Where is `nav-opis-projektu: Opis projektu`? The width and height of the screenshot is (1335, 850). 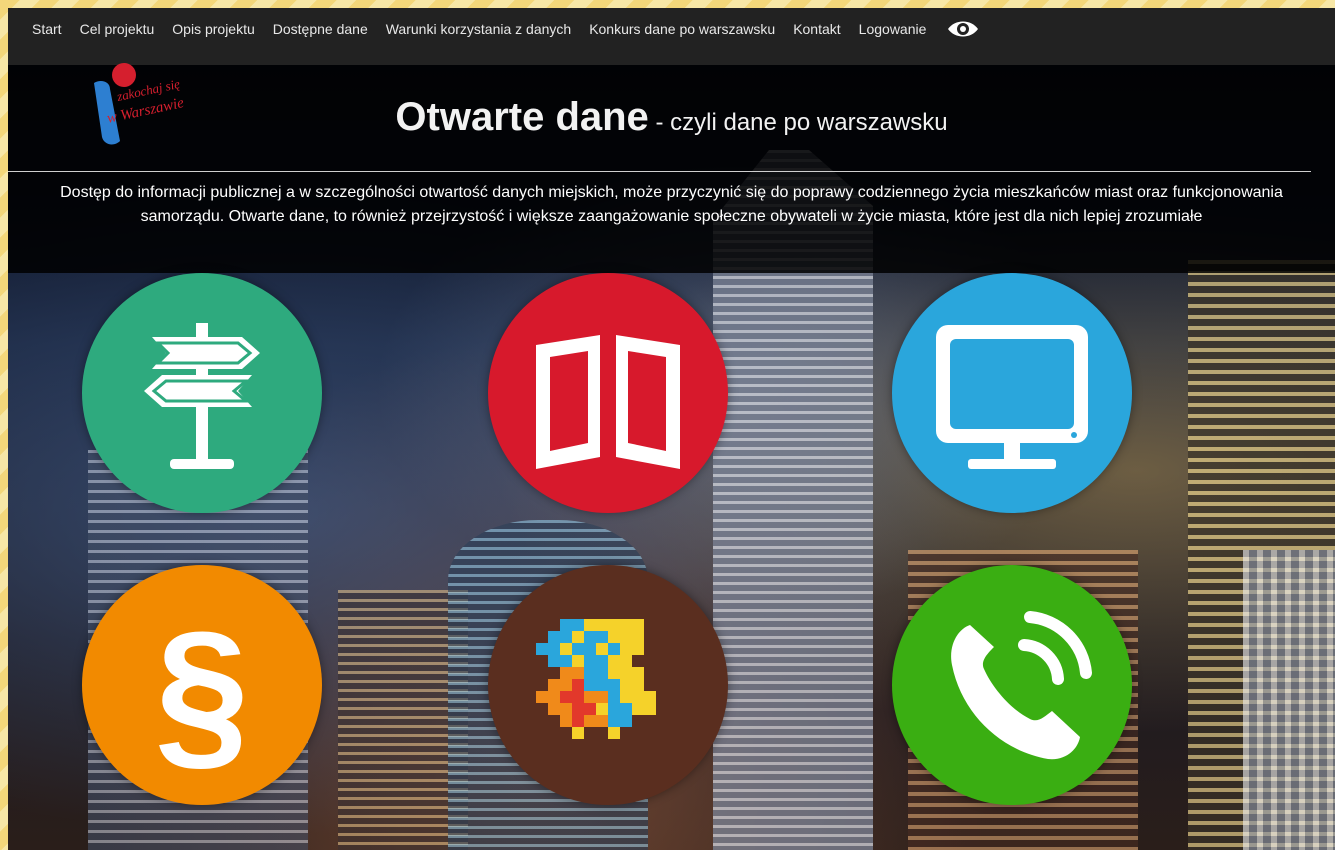 nav-opis-projektu: Opis projektu is located at coordinates (213, 29).